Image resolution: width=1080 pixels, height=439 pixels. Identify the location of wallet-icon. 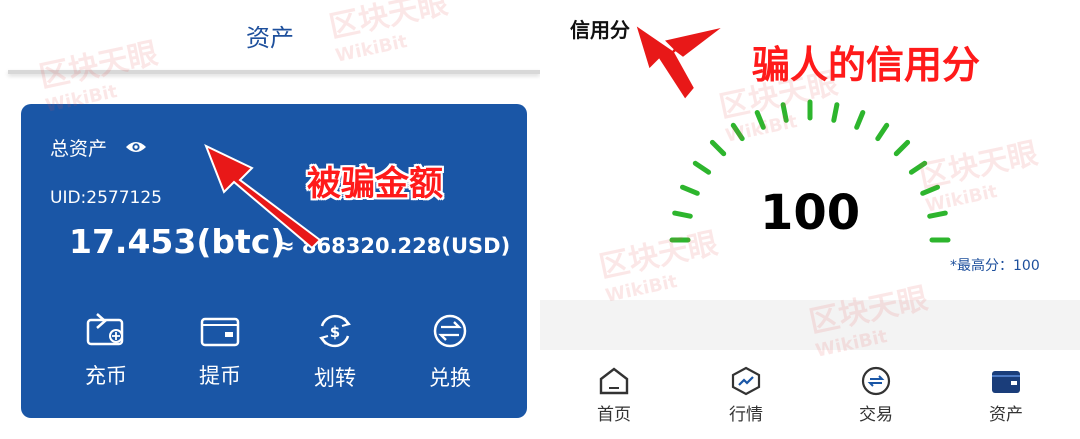
(1006, 382).